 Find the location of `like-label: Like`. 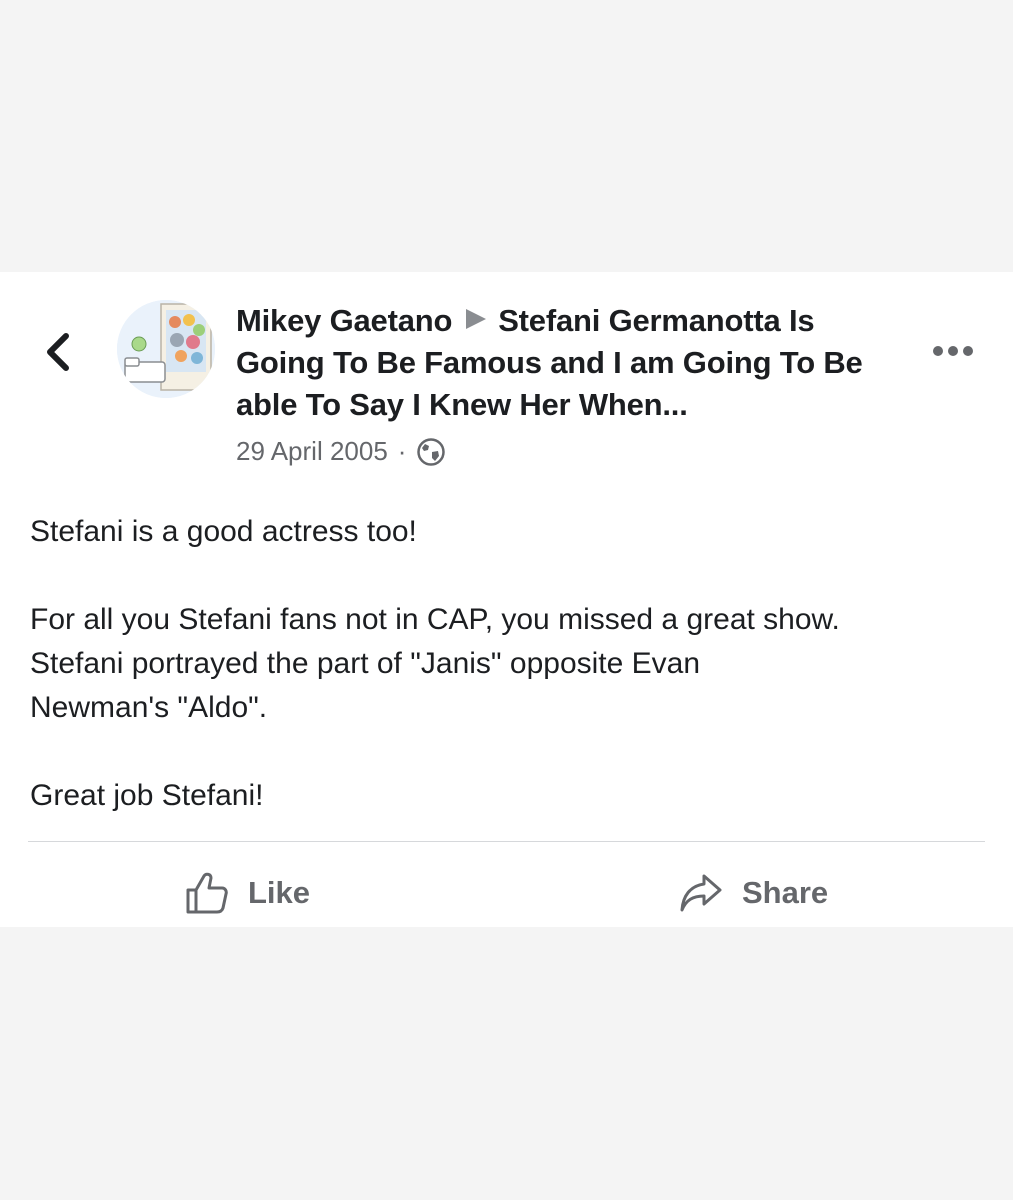

like-label: Like is located at coordinates (279, 892).